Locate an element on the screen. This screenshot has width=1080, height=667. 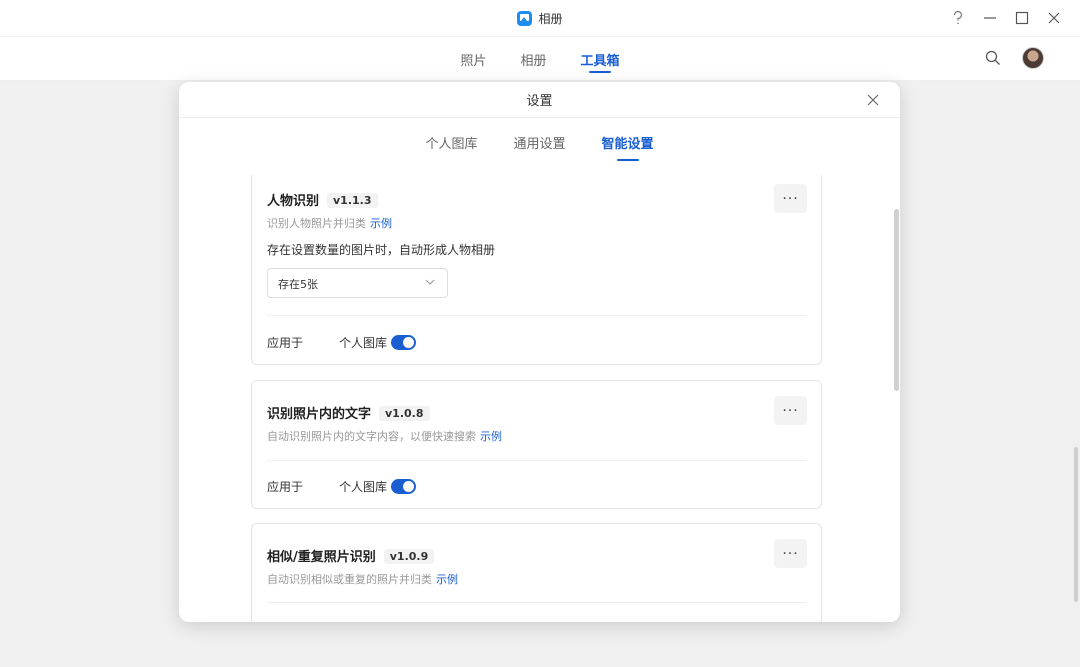
tab-smart-settings: 智能设置 is located at coordinates (628, 139).